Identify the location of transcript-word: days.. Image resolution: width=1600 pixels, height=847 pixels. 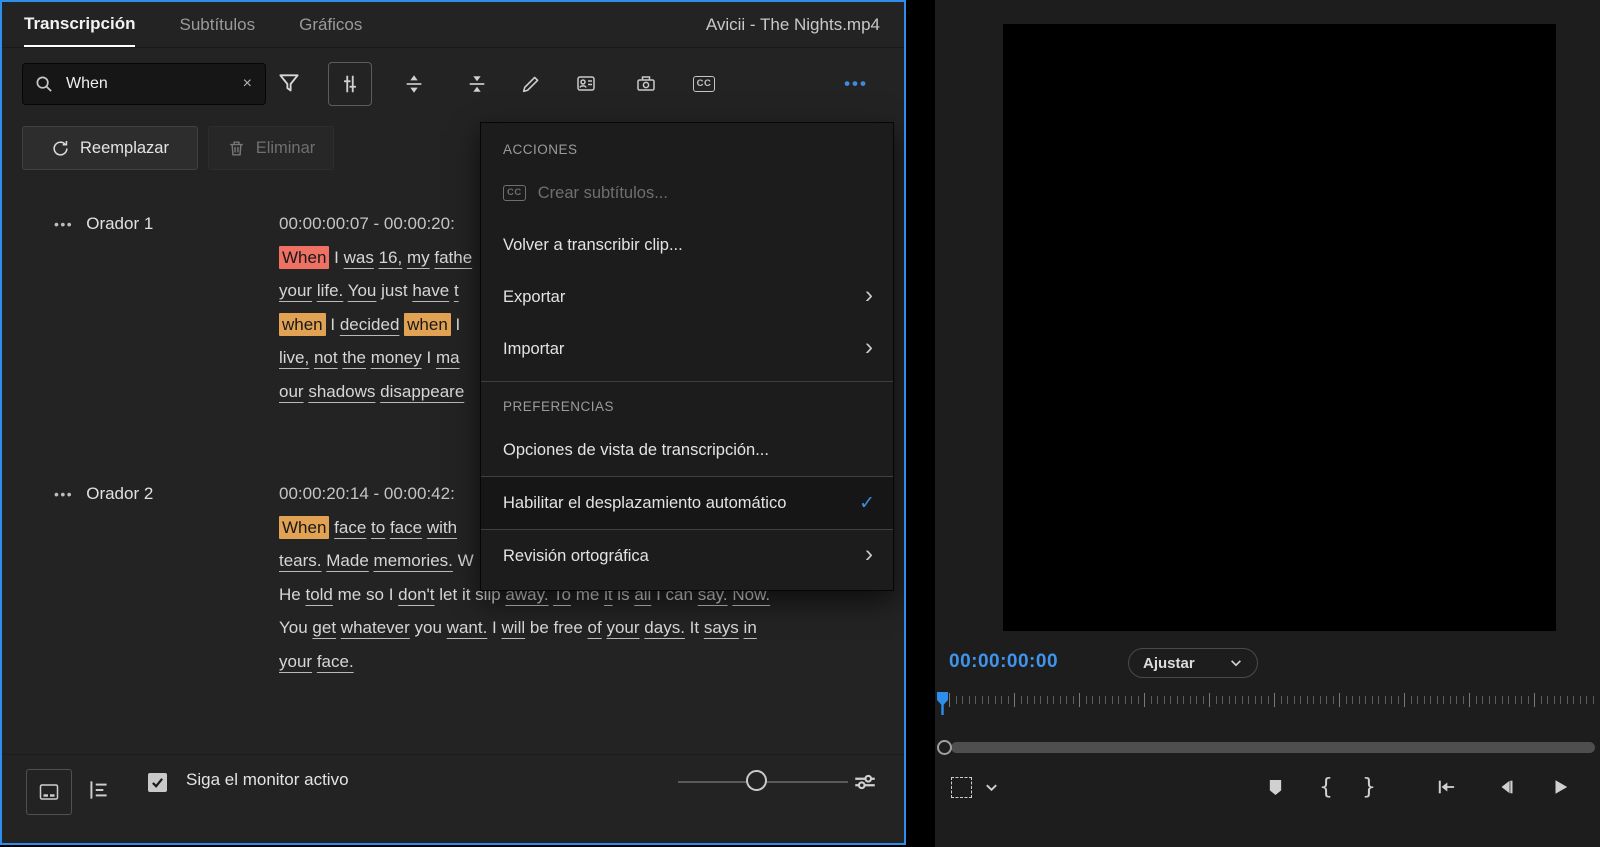
(664, 627).